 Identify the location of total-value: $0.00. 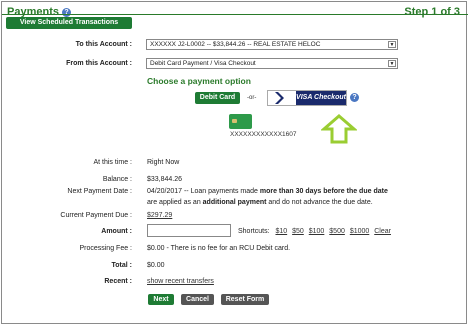
(156, 265).